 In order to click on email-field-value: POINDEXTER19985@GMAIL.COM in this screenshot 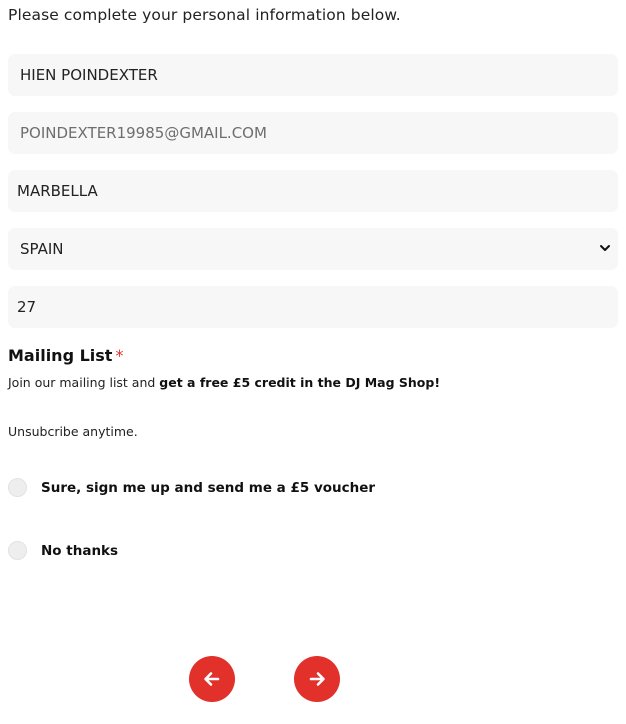, I will do `click(143, 133)`.